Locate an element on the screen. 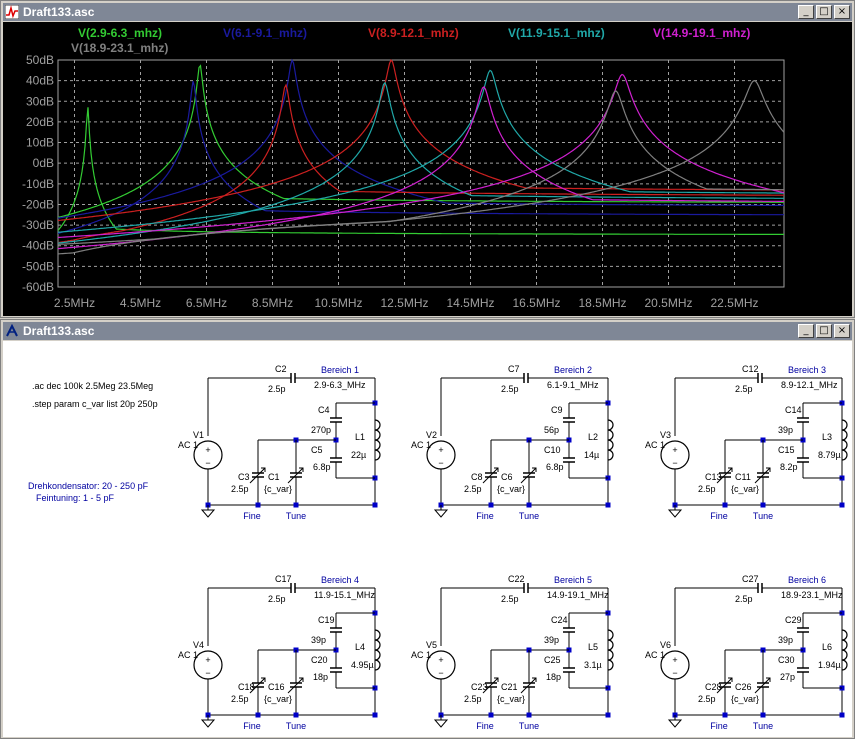 The width and height of the screenshot is (855, 739). y-tick-label: -20dB is located at coordinates (38, 204).